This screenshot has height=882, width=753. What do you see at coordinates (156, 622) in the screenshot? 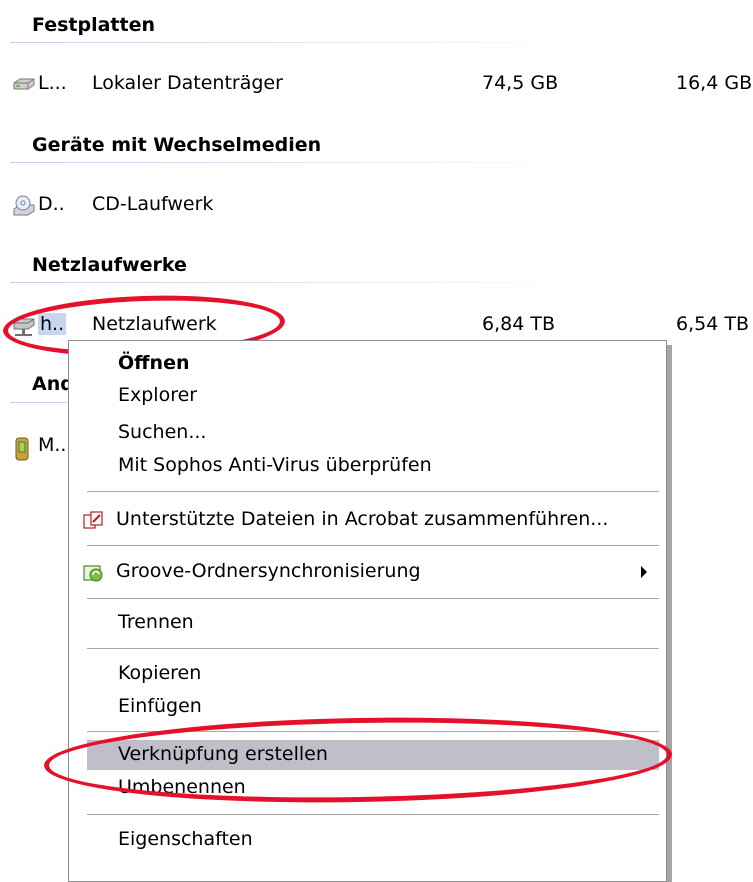
I see `menu-item-label: Trennen` at bounding box center [156, 622].